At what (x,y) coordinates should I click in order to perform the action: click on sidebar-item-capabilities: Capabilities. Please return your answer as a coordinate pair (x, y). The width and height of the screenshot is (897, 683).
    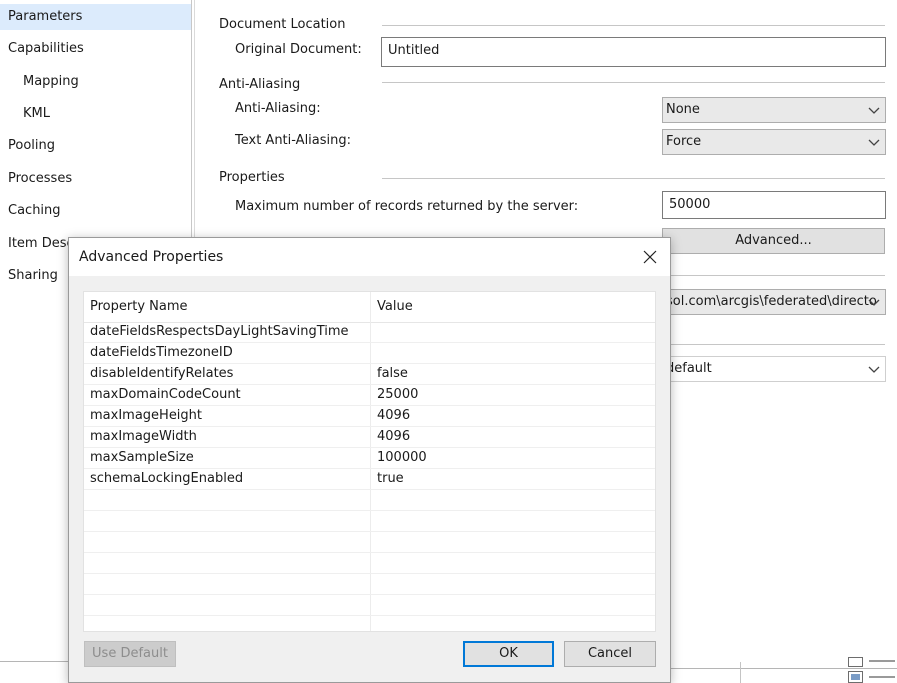
    Looking at the image, I should click on (95, 49).